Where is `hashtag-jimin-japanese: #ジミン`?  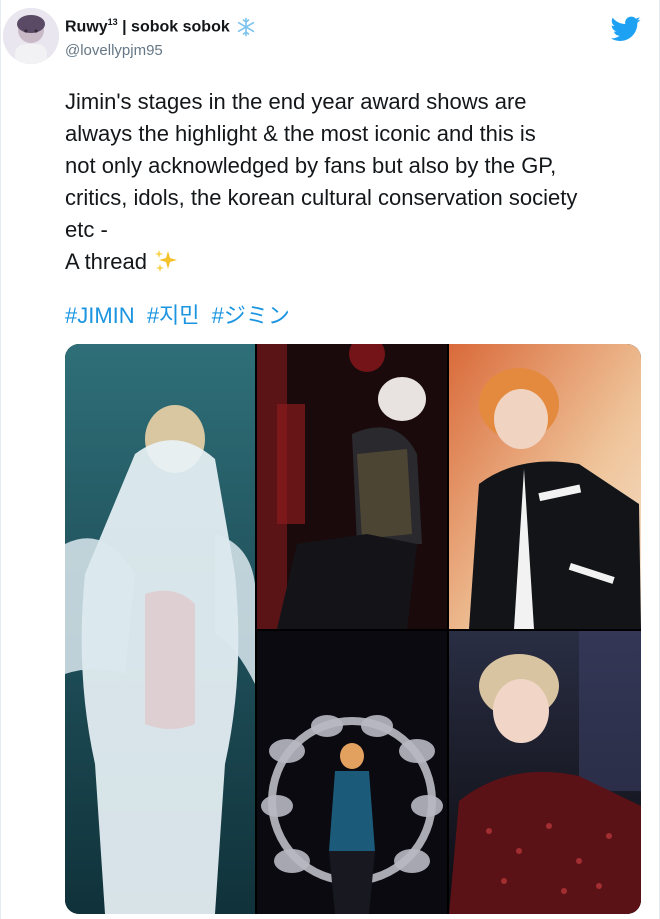 hashtag-jimin-japanese: #ジミン is located at coordinates (251, 315).